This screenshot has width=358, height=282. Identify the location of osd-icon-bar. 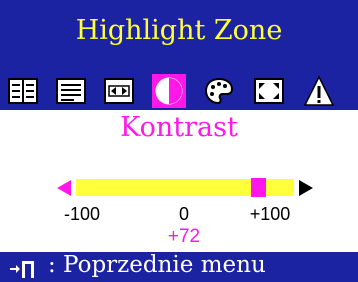
(179, 92).